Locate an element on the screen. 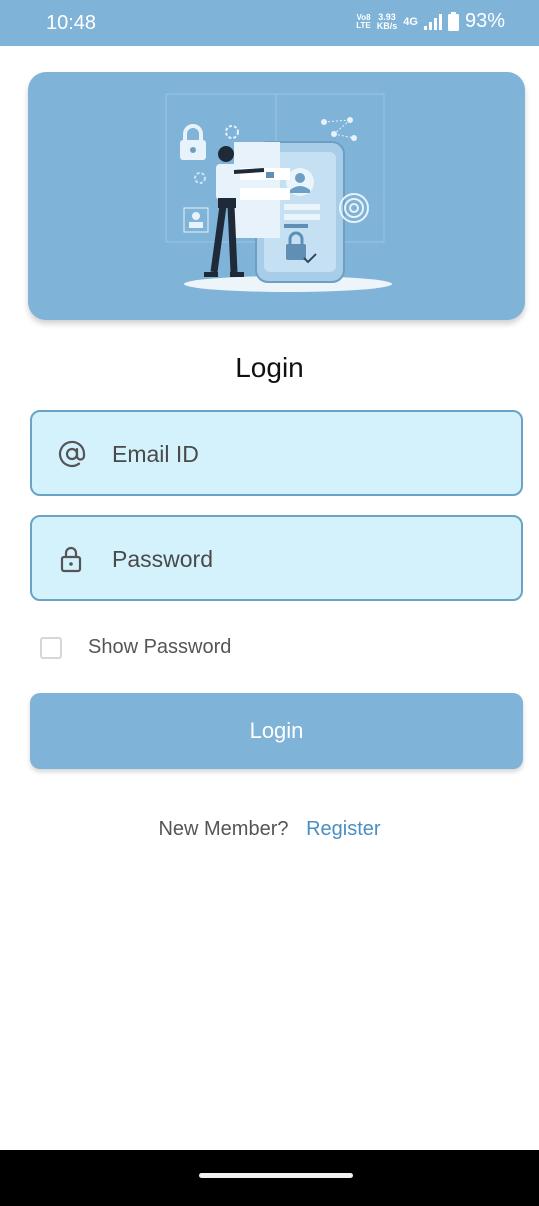  navigation-bar is located at coordinates (269, 1178).